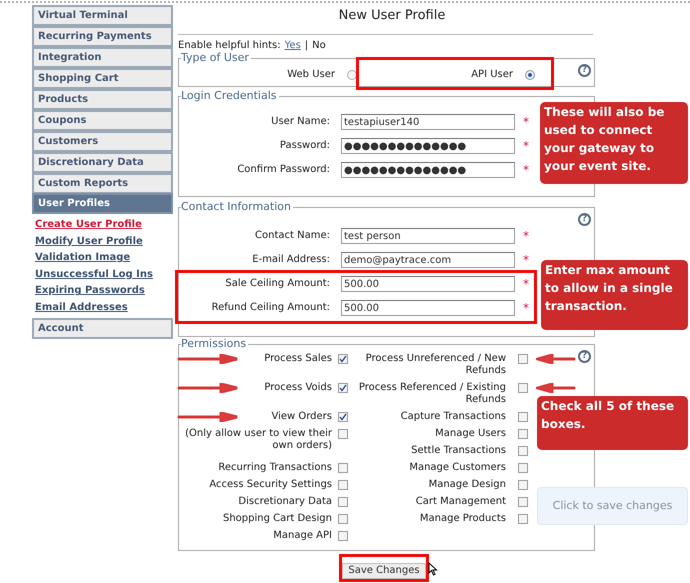 The image size is (690, 583). Describe the element at coordinates (230, 96) in the screenshot. I see `section-legend: Login Credentials` at that location.